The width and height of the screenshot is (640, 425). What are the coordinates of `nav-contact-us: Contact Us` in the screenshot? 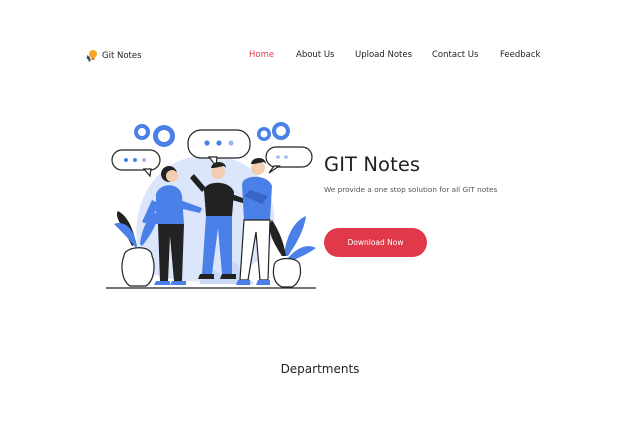 It's located at (455, 55).